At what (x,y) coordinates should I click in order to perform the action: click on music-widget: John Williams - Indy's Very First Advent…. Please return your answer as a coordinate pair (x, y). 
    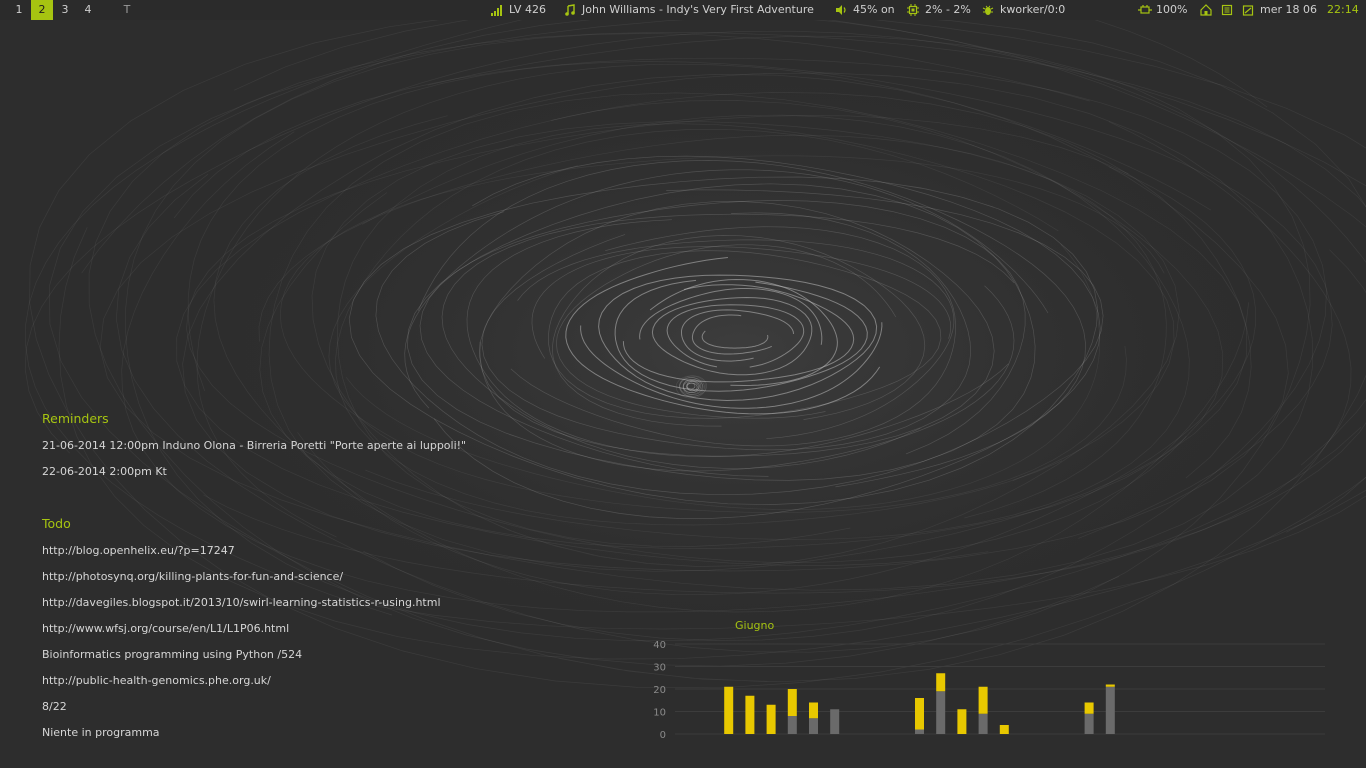
    Looking at the image, I should click on (689, 10).